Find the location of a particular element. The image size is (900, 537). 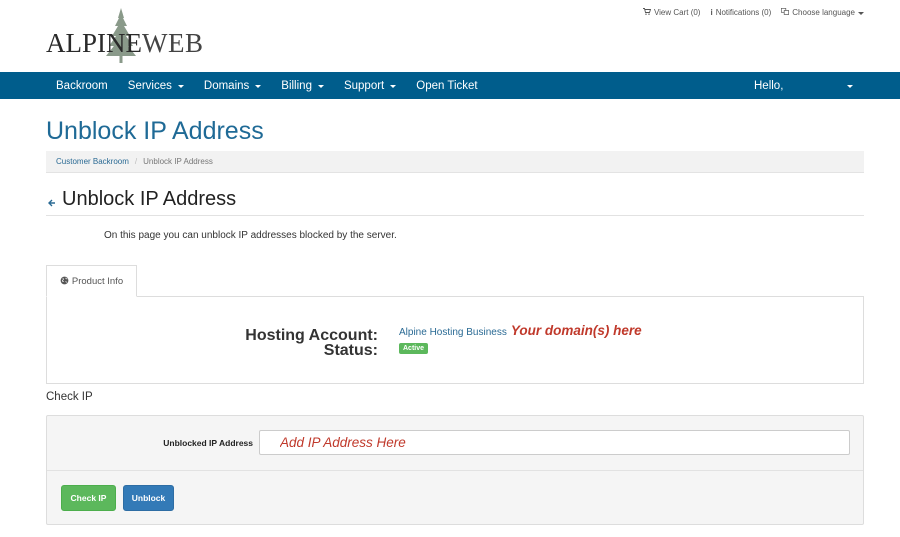

nav-item-label: Billing is located at coordinates (296, 85).